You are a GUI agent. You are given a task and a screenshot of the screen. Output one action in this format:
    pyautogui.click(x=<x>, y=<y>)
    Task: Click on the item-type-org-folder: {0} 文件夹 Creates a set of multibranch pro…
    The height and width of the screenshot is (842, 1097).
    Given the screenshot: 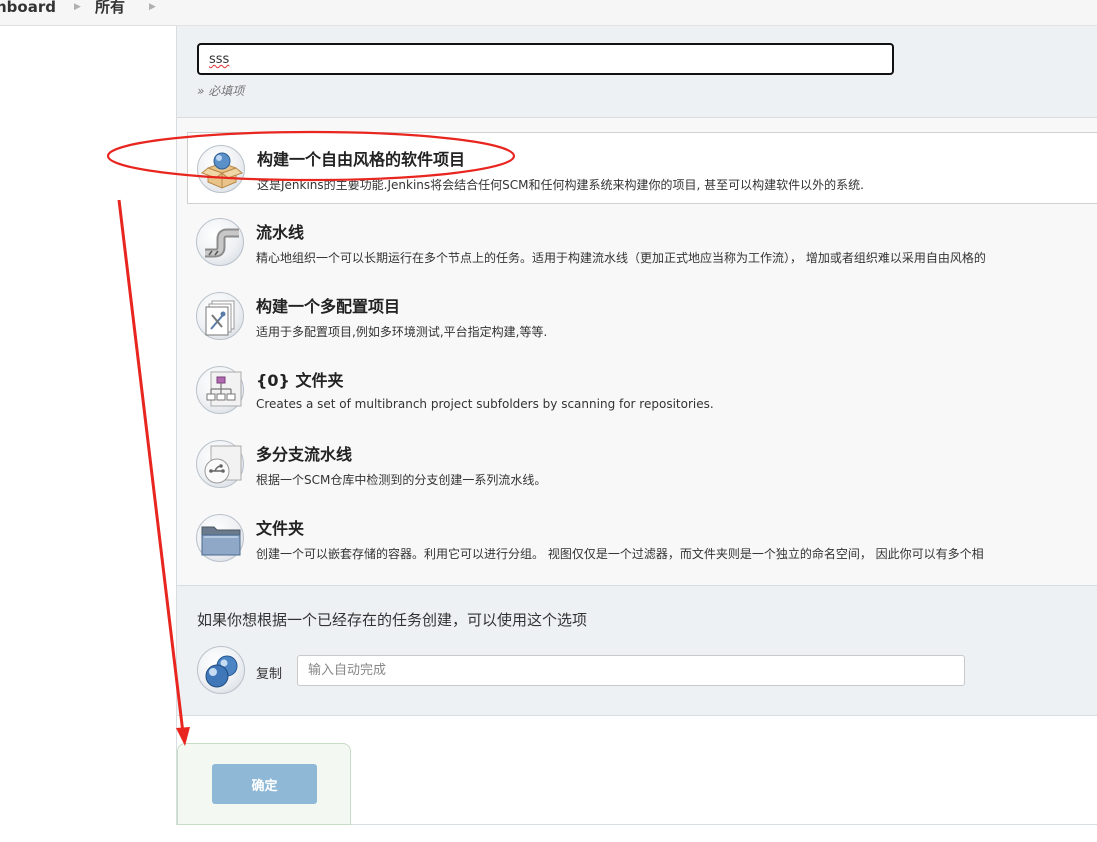 What is the action you would take?
    pyautogui.click(x=642, y=390)
    